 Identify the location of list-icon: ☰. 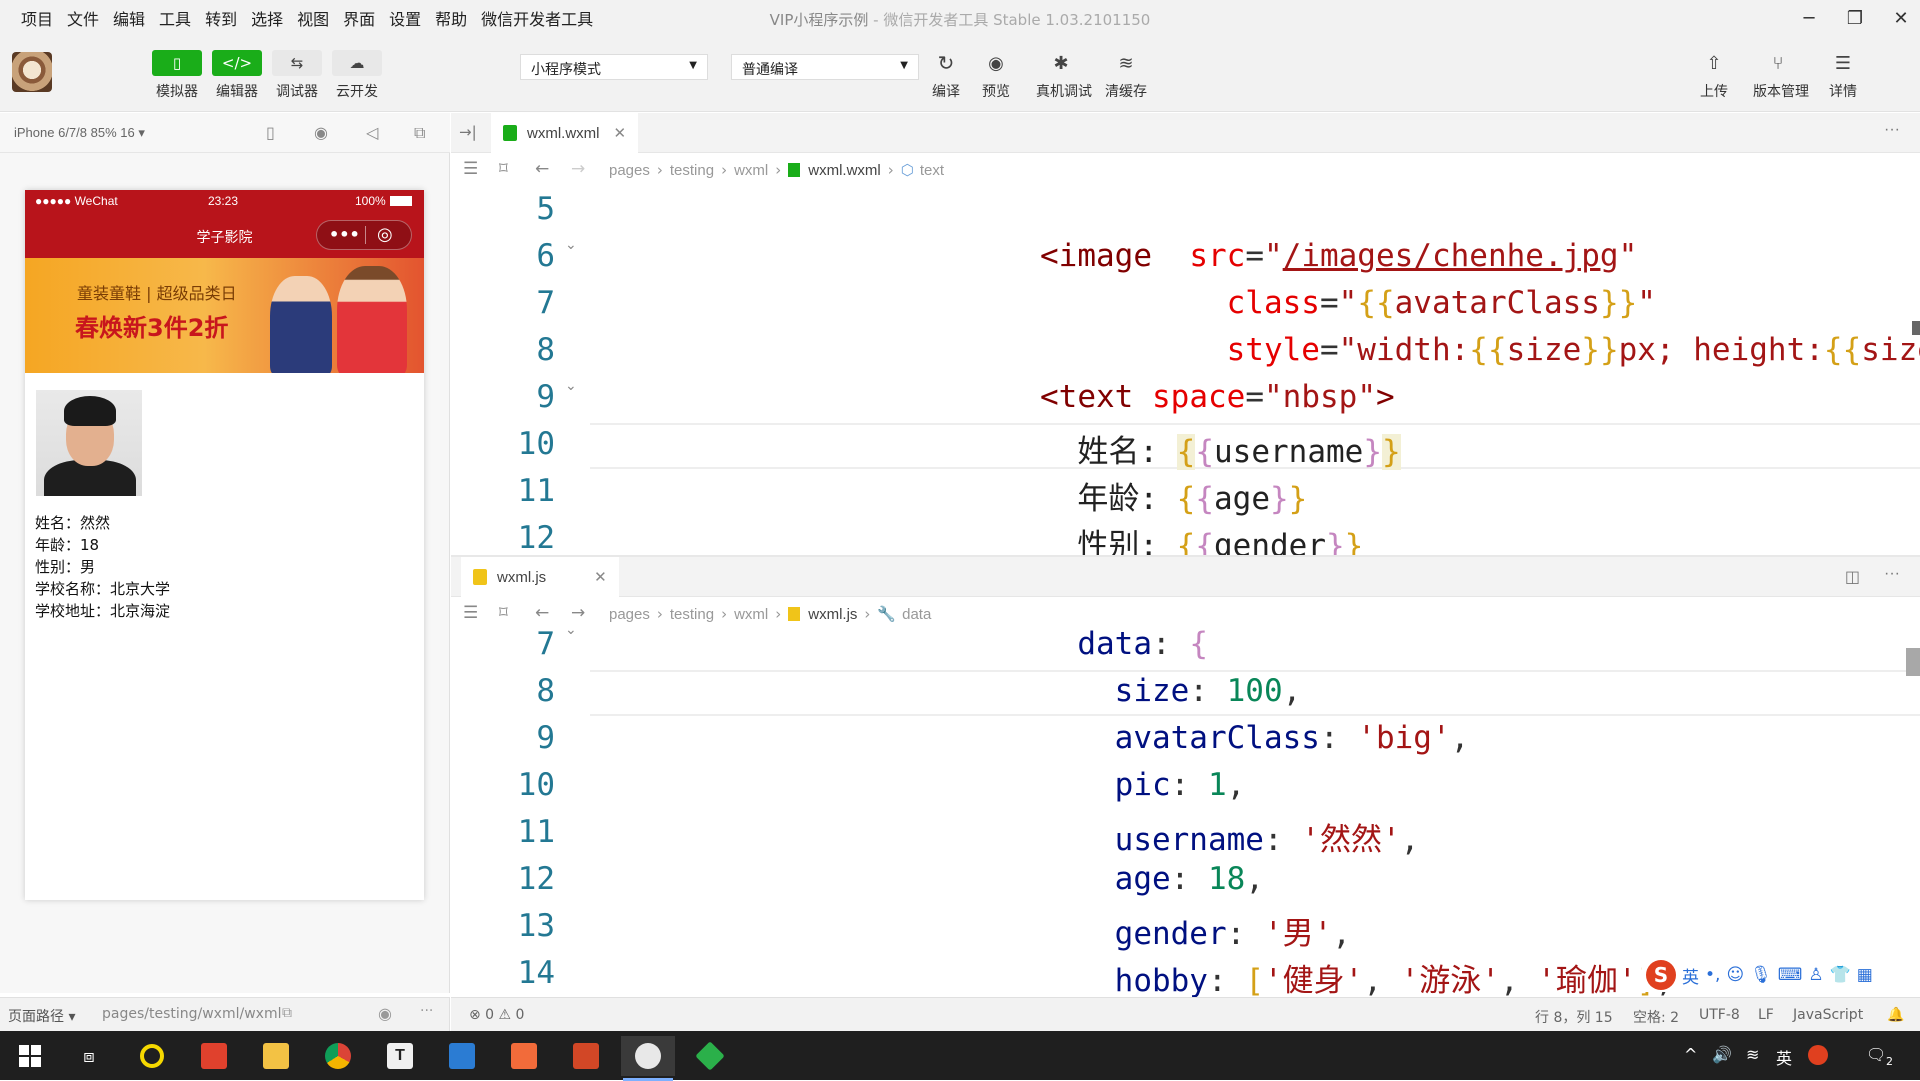
(470, 613).